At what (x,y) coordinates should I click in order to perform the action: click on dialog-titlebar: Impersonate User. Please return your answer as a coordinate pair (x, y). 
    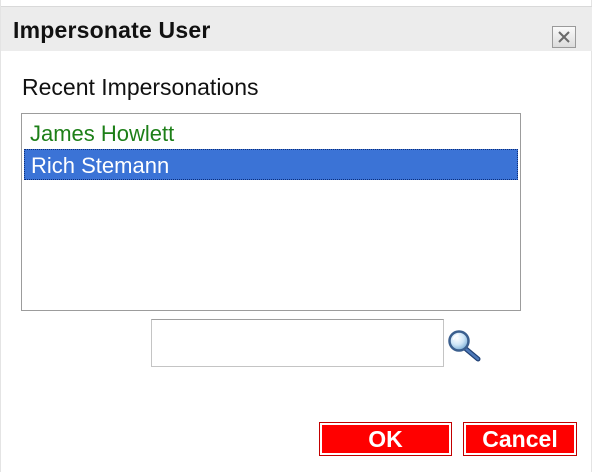
    Looking at the image, I should click on (296, 28).